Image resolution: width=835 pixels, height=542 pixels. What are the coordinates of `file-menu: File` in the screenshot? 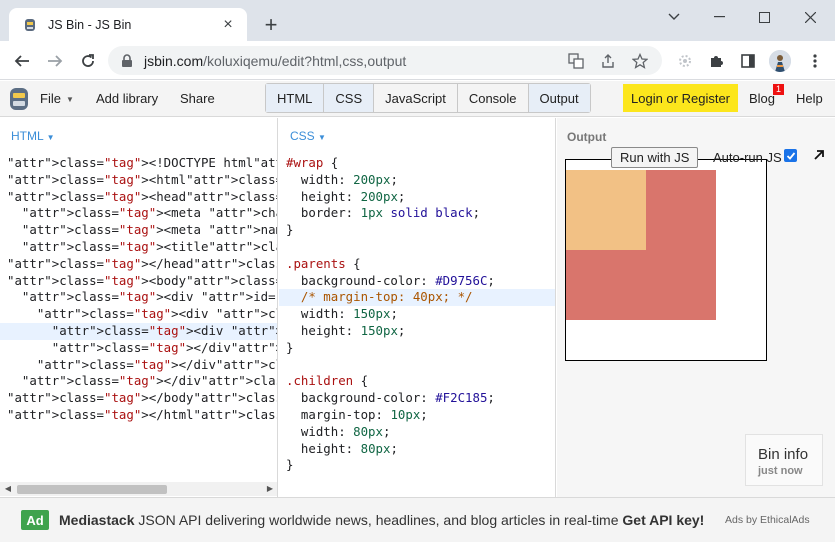 It's located at (50, 98).